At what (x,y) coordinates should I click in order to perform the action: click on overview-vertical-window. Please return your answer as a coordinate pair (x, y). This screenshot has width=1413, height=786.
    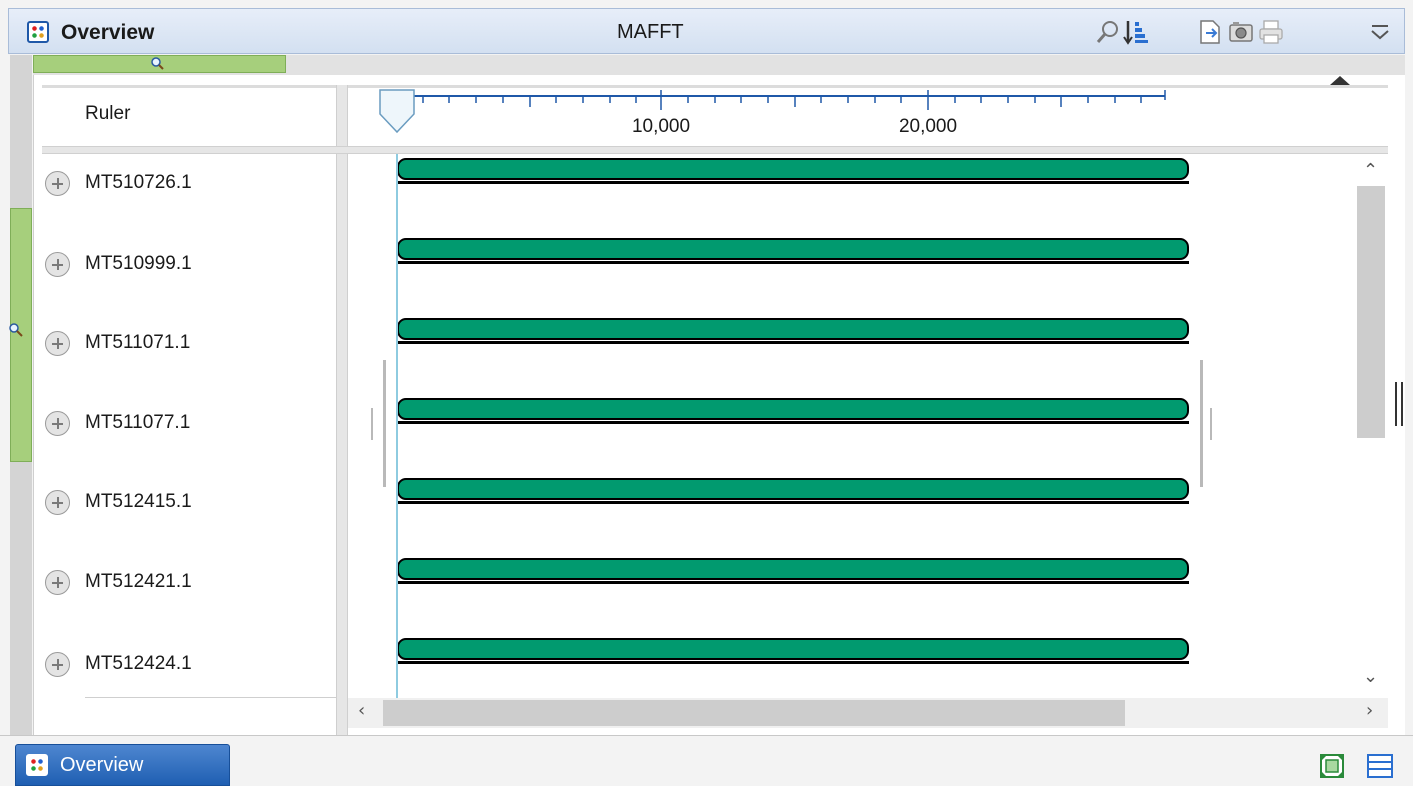
    Looking at the image, I should click on (20, 335).